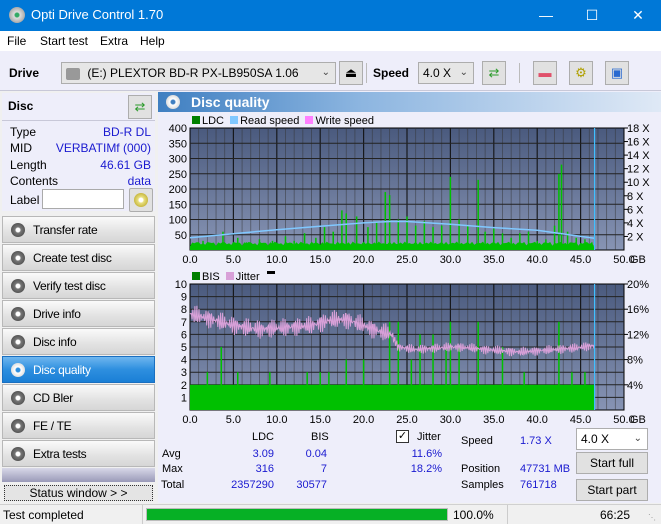 The width and height of the screenshot is (661, 524). Describe the element at coordinates (114, 41) in the screenshot. I see `menu-extra: Extra` at that location.